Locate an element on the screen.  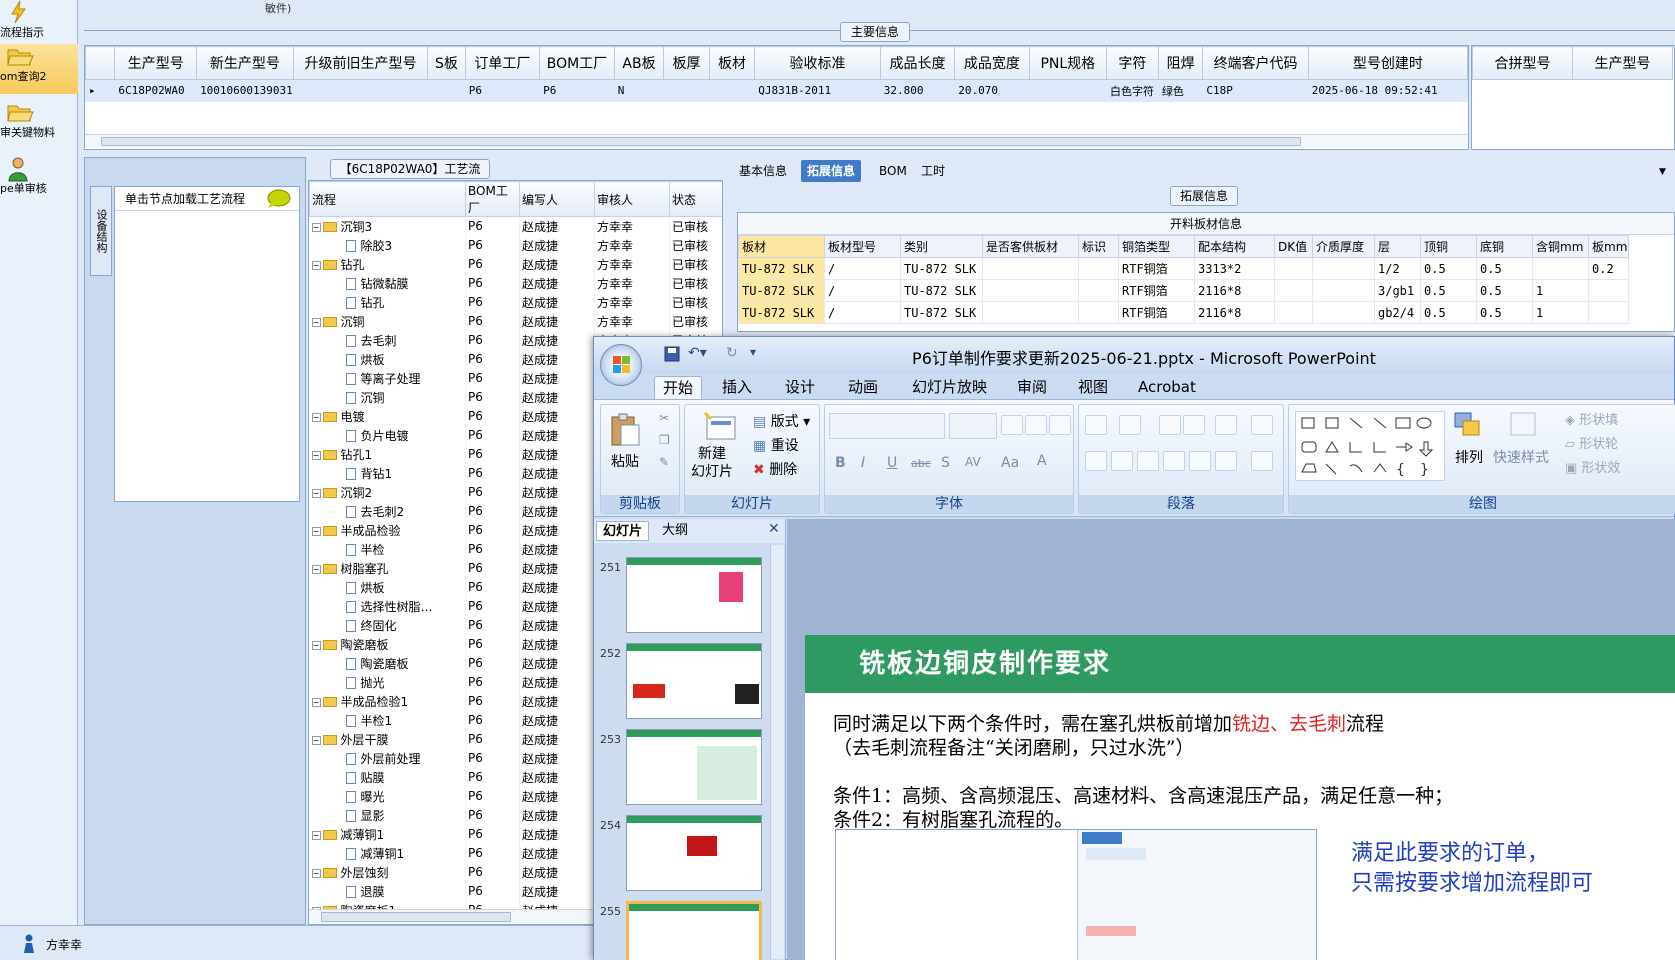
tab-hours: 工时 is located at coordinates (933, 171).